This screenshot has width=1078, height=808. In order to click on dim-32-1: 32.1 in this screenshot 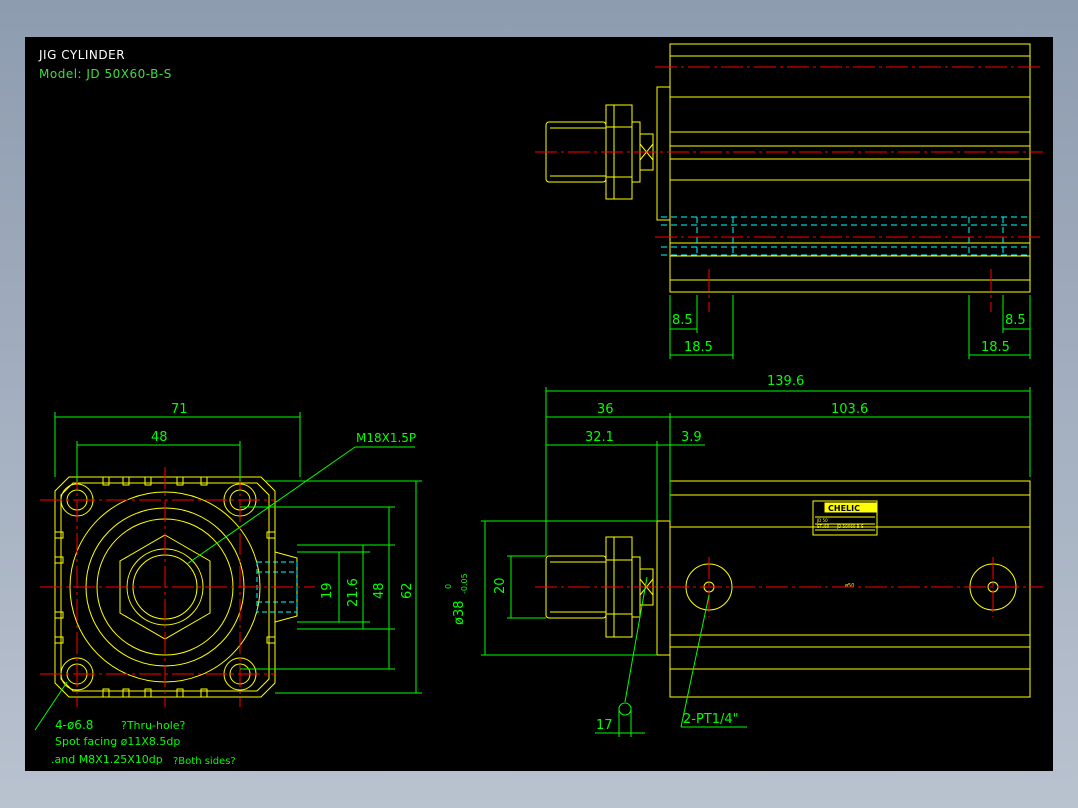, I will do `click(599, 437)`.